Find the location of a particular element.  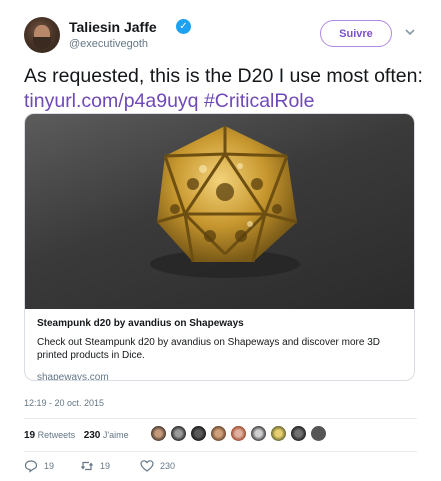

tweet-header: Taliesin Jaffe ✓ @executivegoth Suivre is located at coordinates (224, 35).